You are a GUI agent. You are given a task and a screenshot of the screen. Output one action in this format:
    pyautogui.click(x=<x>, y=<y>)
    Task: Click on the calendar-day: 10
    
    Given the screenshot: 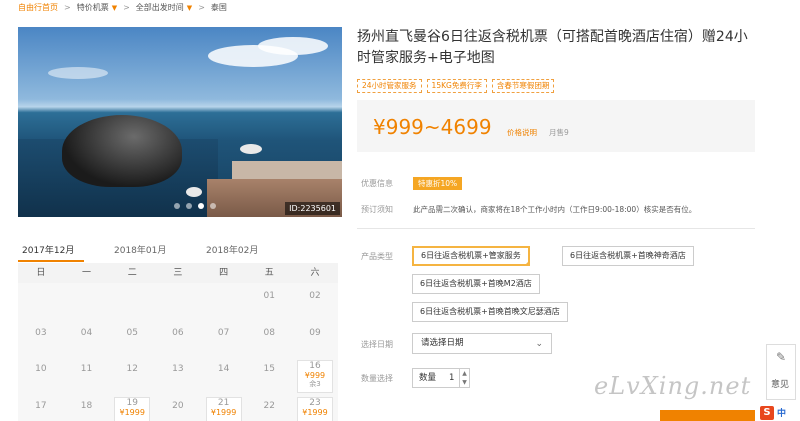 What is the action you would take?
    pyautogui.click(x=41, y=374)
    